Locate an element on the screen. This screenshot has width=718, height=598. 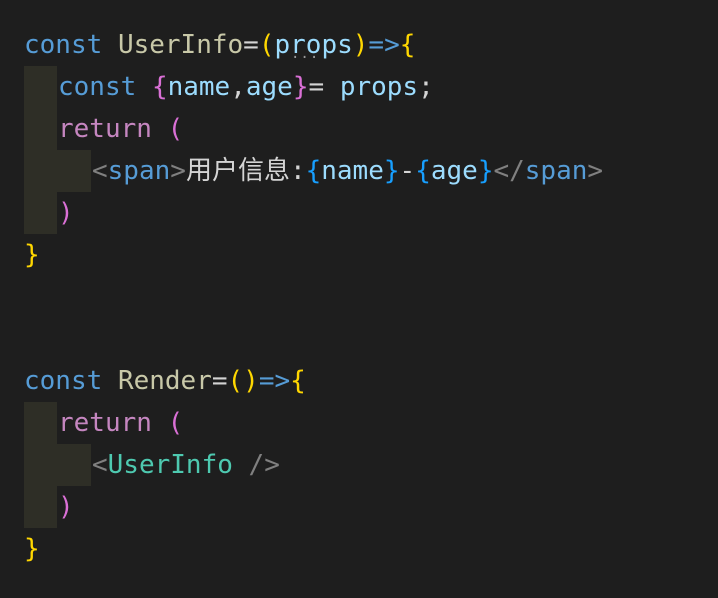
code-line-6: } is located at coordinates (32, 255).